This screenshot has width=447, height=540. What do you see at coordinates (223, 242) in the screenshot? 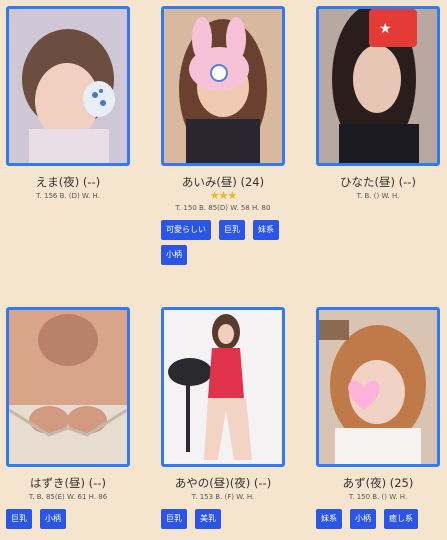
I see `tag-list: 可愛らしい 巨乳 妹系 小柄` at bounding box center [223, 242].